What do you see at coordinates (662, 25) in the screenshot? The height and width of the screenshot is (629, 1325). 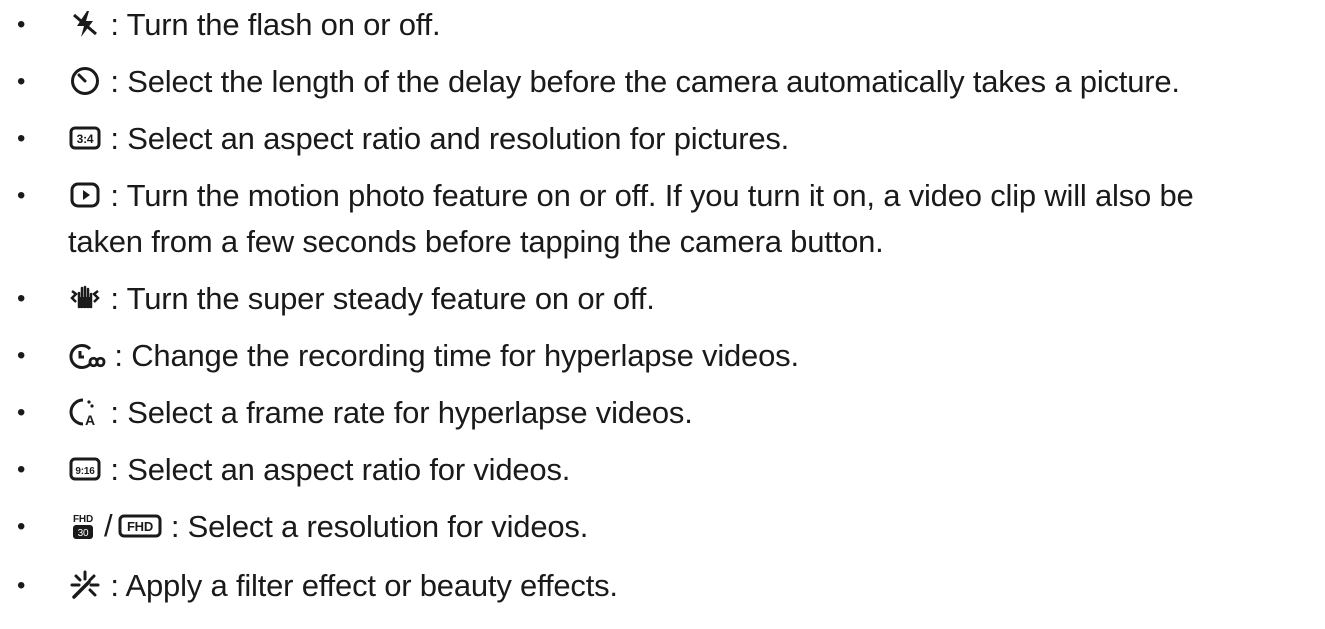 I see `list-item: • : Turn the flash on or off.` at bounding box center [662, 25].